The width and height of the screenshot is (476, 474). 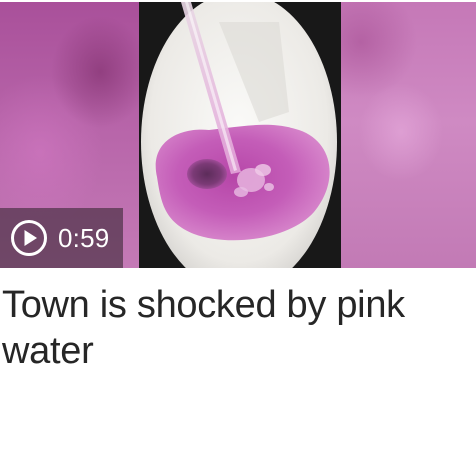 What do you see at coordinates (29, 238) in the screenshot?
I see `play-circle-icon` at bounding box center [29, 238].